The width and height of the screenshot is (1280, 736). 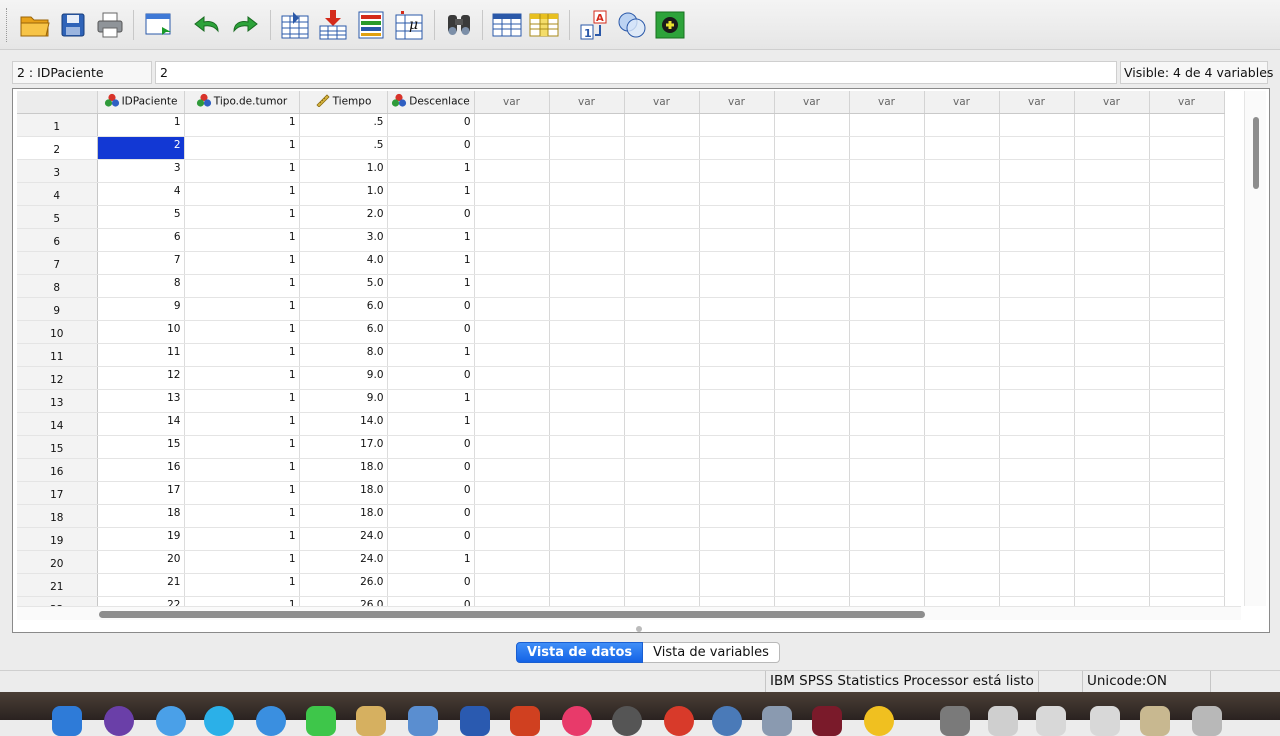 I want to click on column-header-idpaciente: IDPaciente, so click(x=141, y=102).